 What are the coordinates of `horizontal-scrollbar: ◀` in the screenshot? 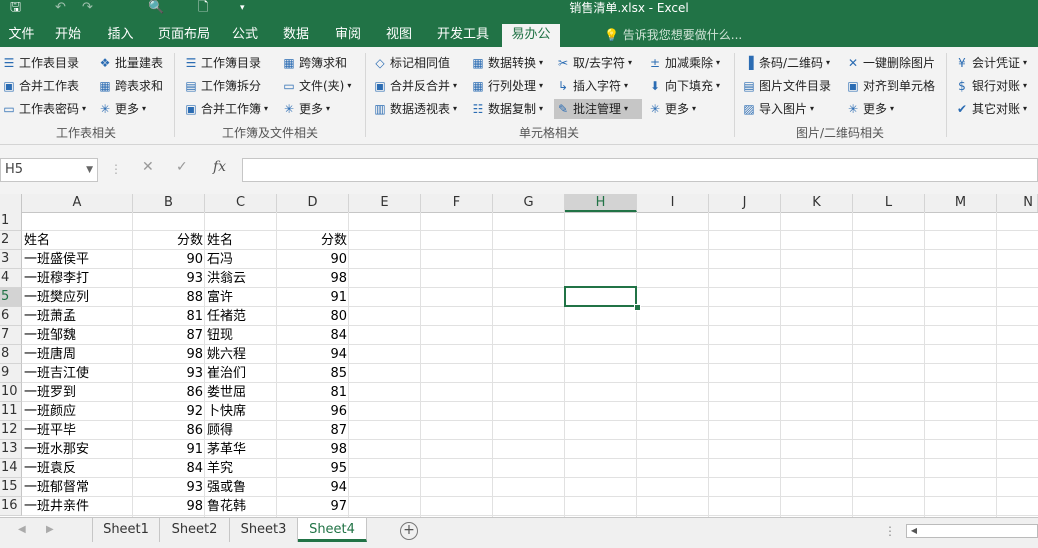 It's located at (972, 531).